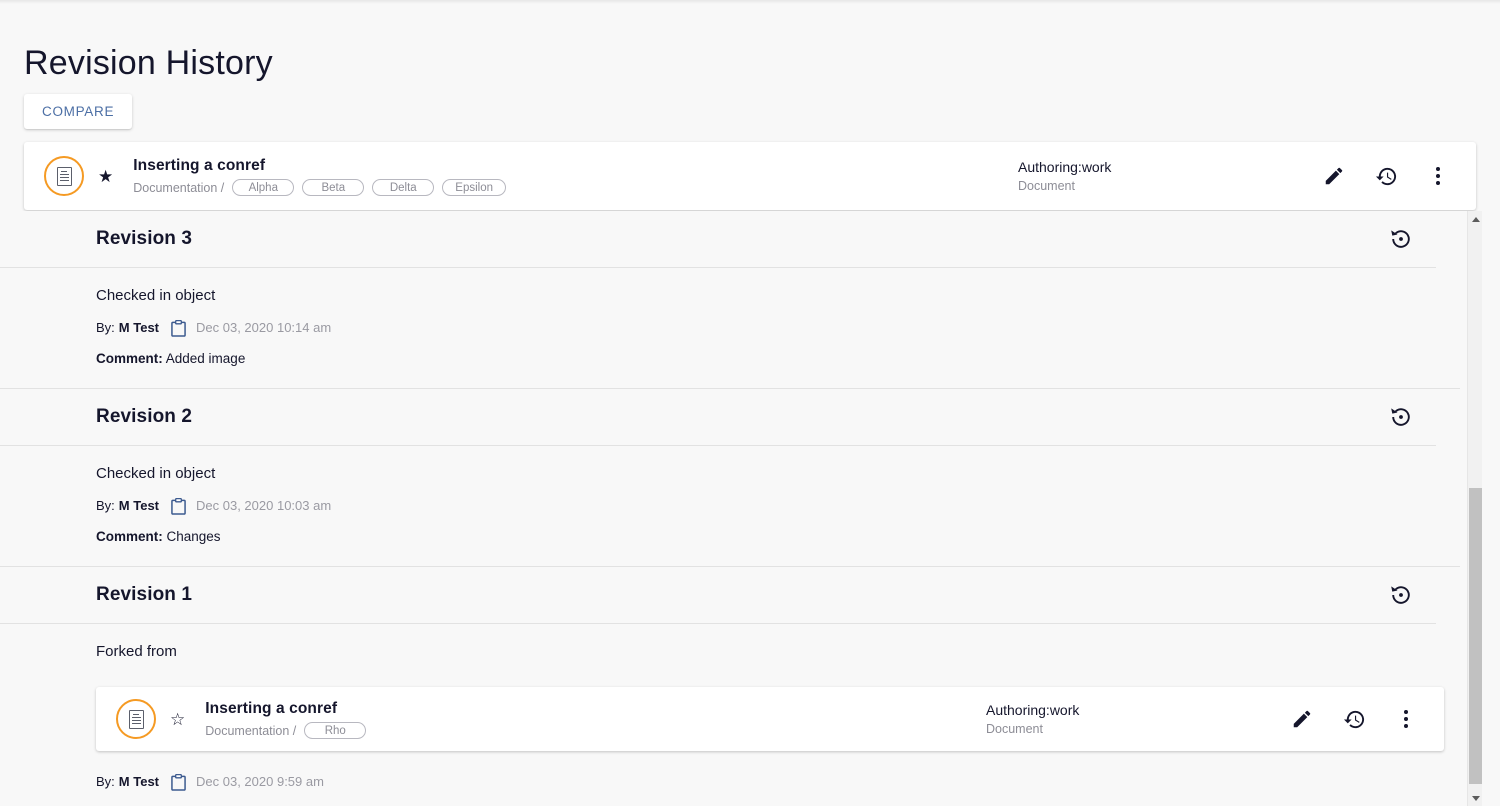 This screenshot has width=1500, height=806. I want to click on revision-timestamp: Dec 03, 2020 9:59 am, so click(260, 781).